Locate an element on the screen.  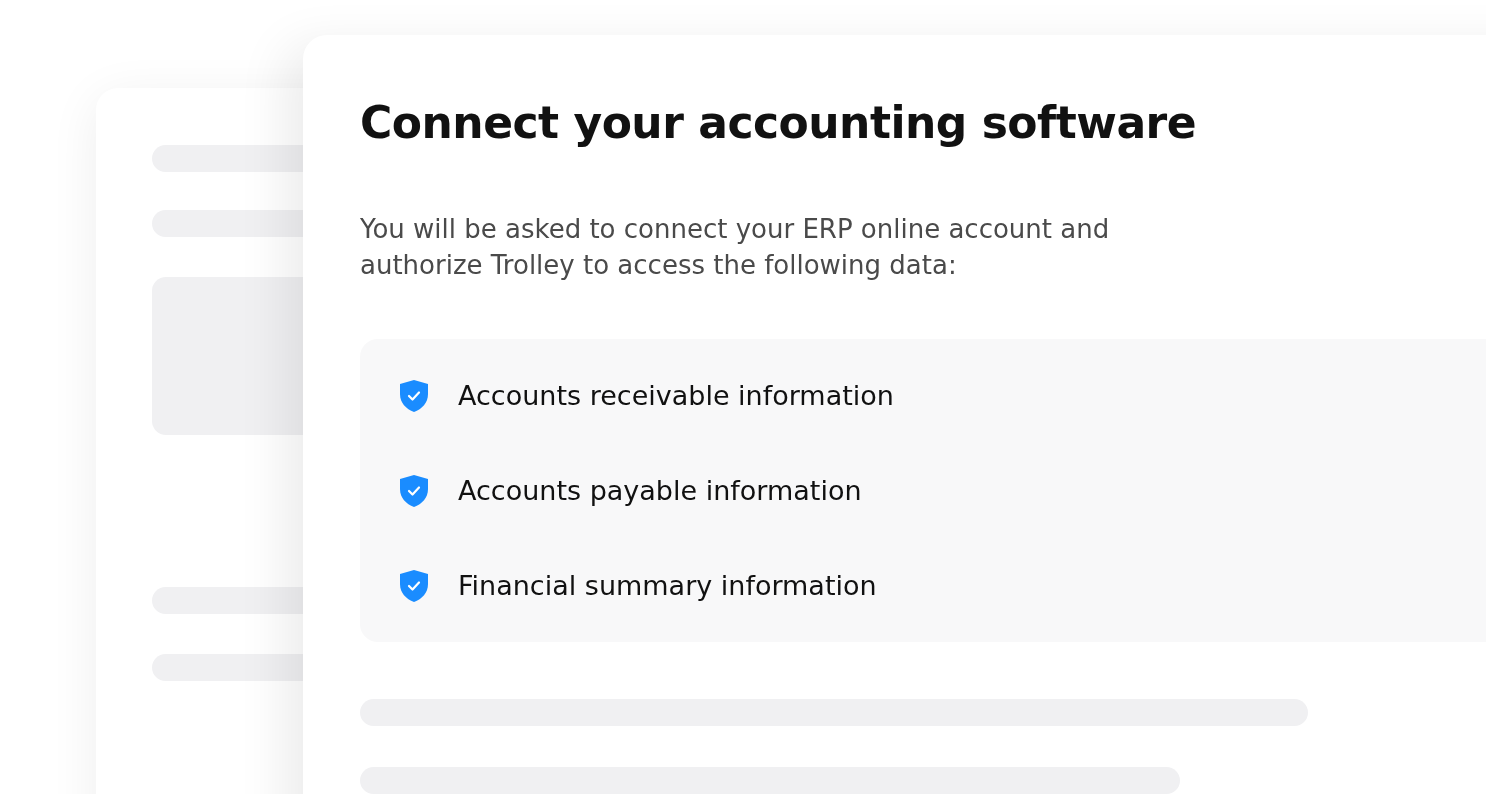
permission-label: Accounts payable information is located at coordinates (660, 490).